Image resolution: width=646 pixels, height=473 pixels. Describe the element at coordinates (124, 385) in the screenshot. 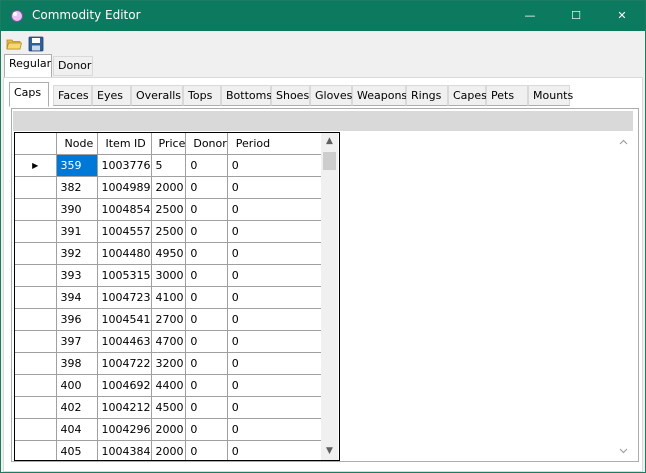

I see `item-id-cell: 1004692` at that location.